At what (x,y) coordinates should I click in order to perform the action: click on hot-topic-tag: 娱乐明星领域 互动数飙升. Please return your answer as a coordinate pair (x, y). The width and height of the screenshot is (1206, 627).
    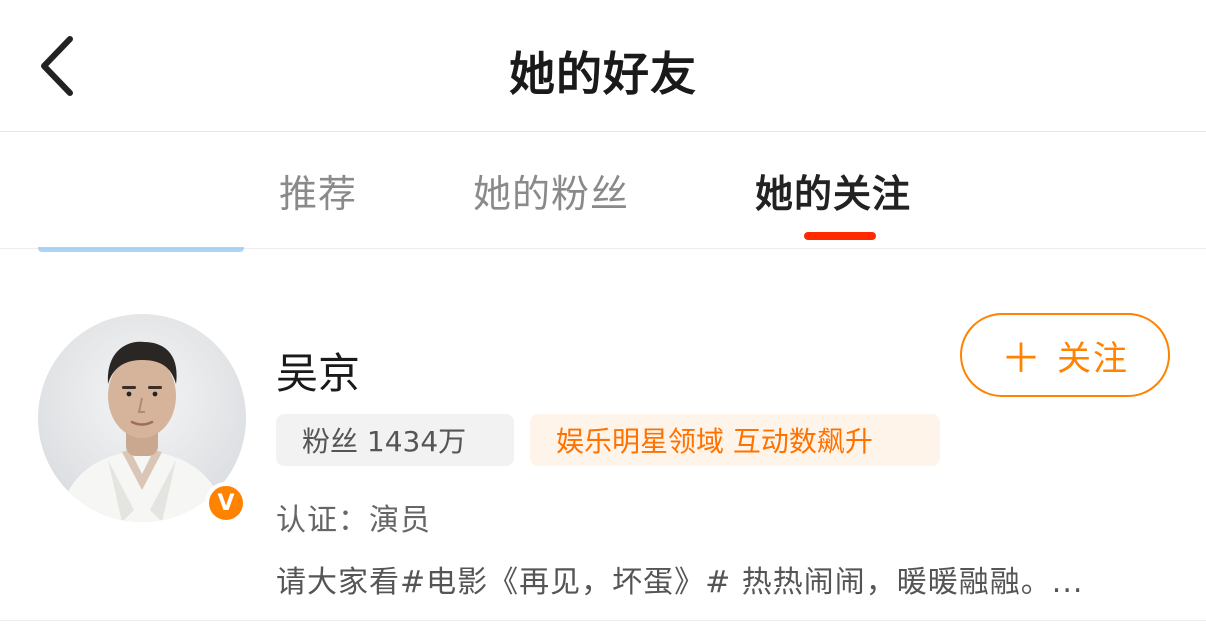
    Looking at the image, I should click on (735, 440).